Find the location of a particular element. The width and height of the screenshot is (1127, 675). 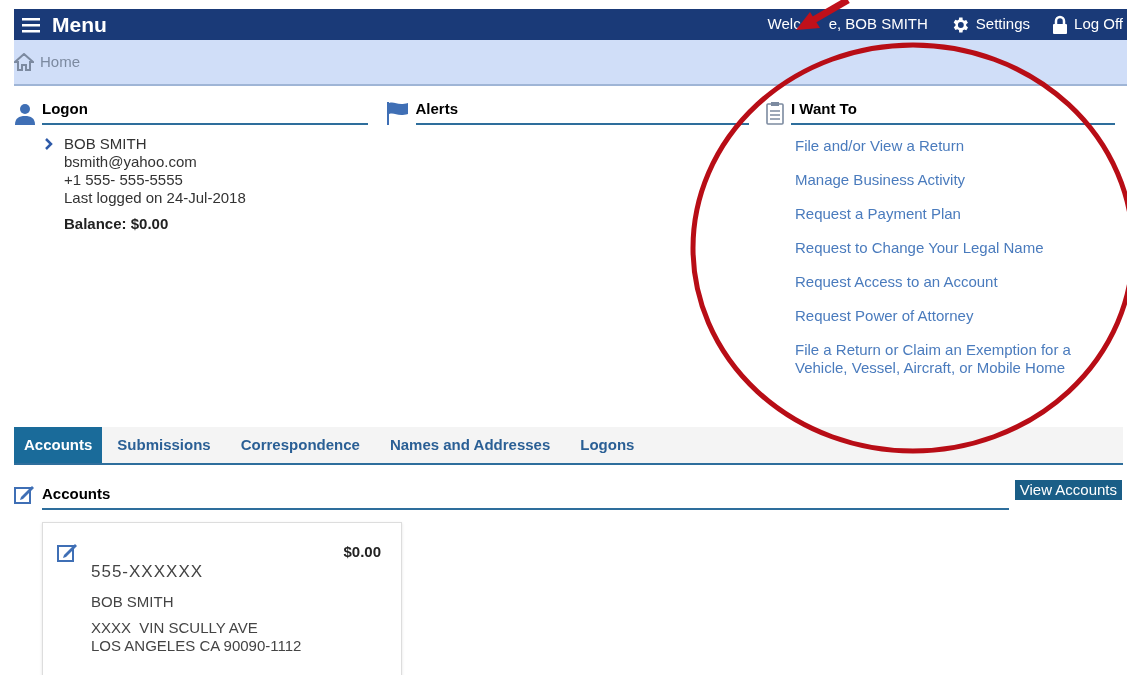

action-link: File a Return or Claim an Exemption for a Vehicle, Vessel, Aircraft, or Mobile Home is located at coordinates (955, 358).